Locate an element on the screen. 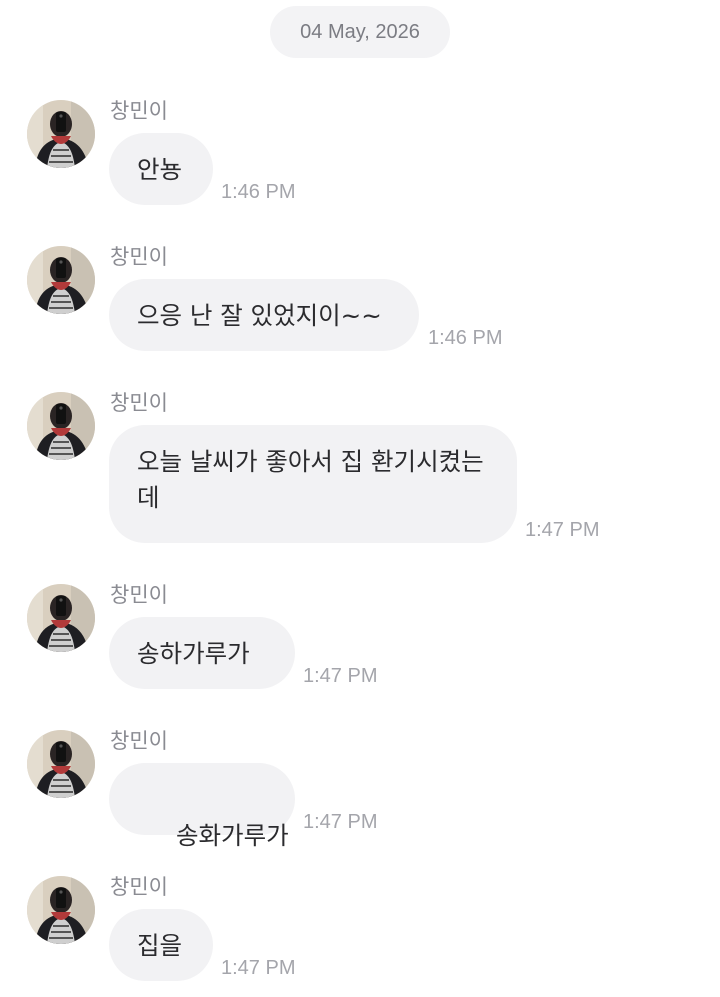 This screenshot has height=997, width=720. message-text: 안뇽 is located at coordinates (160, 169).